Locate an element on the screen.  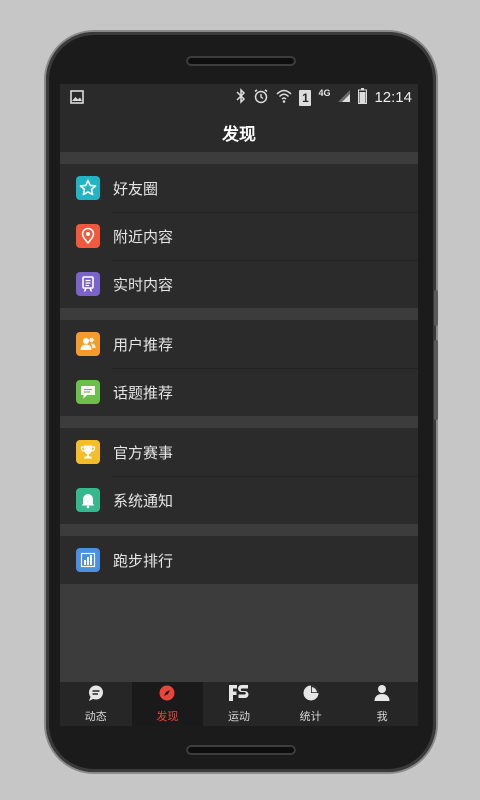
volume-button is located at coordinates (436, 380).